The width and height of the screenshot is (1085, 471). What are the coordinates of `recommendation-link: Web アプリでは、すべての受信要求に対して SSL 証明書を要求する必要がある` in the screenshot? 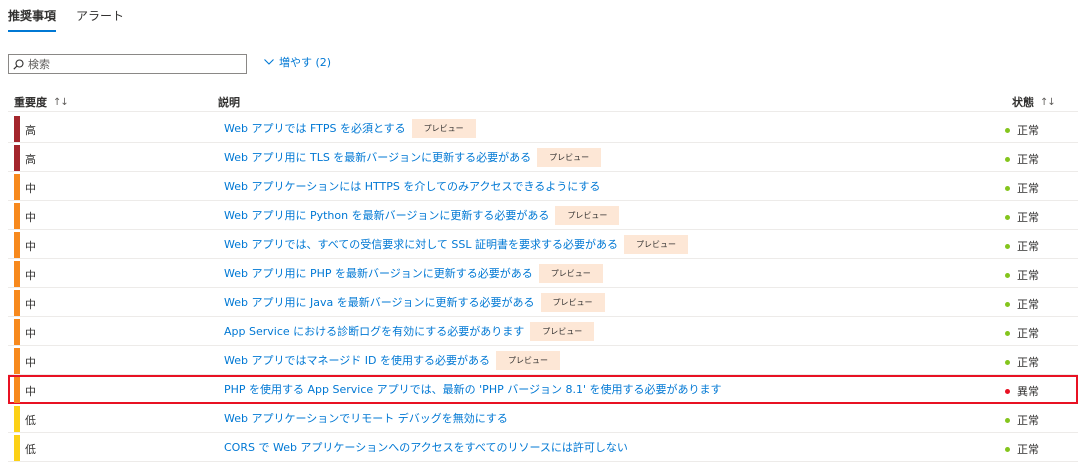 It's located at (421, 244).